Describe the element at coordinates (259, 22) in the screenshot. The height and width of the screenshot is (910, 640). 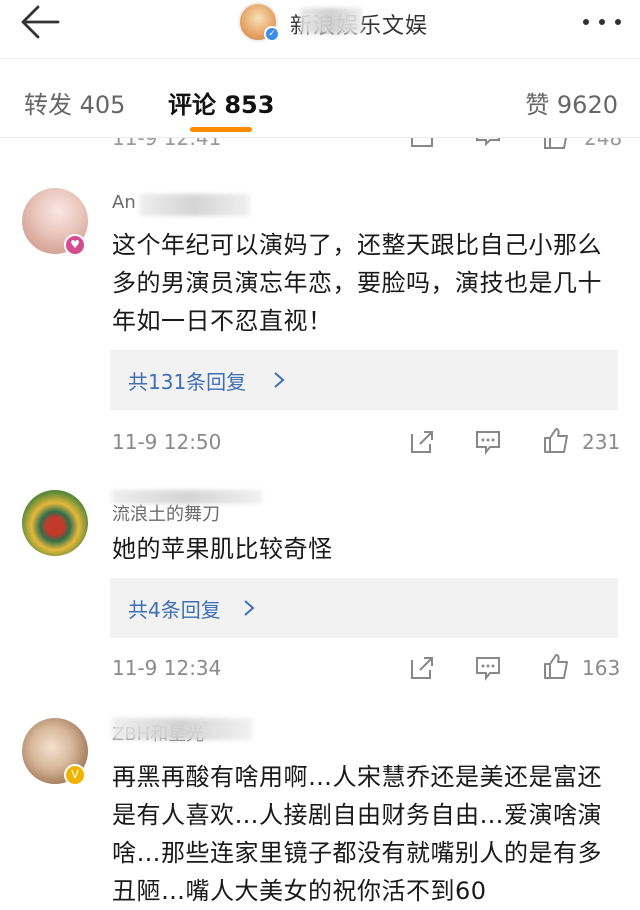
I see `account-avatar: ✓` at that location.